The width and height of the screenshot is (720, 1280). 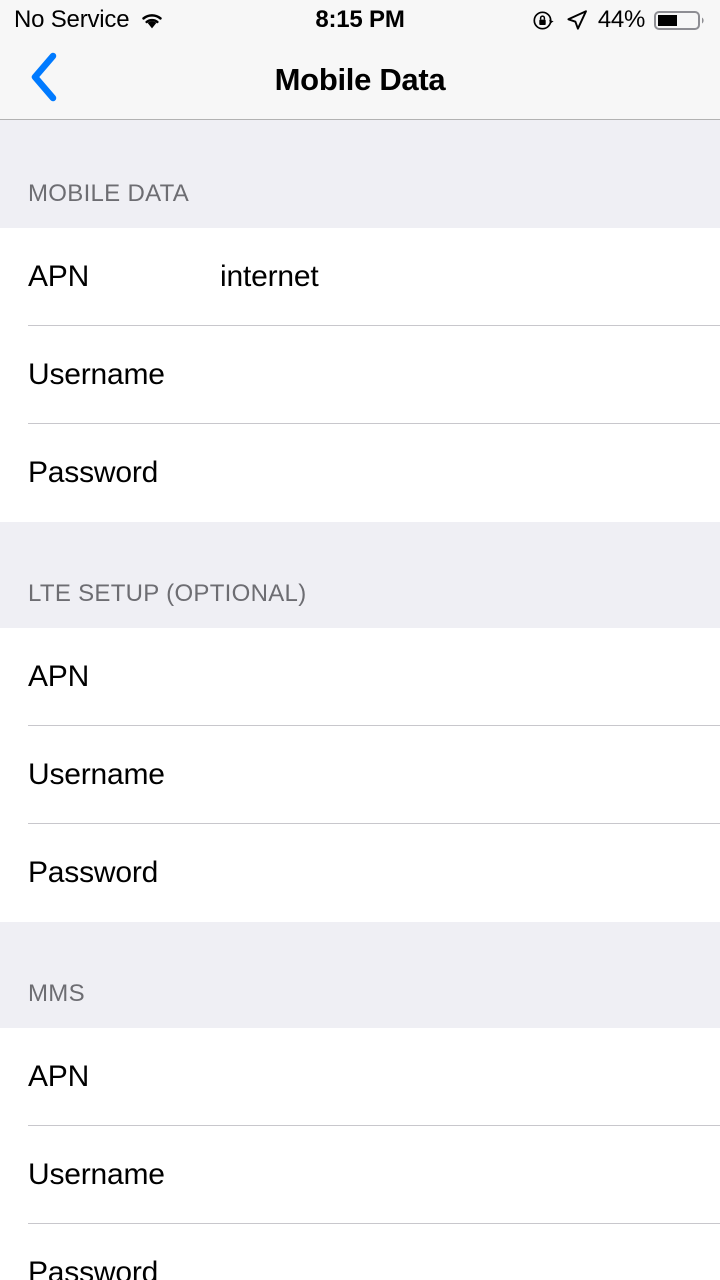 I want to click on row-mobile-data-apn: APN internet, so click(x=360, y=277).